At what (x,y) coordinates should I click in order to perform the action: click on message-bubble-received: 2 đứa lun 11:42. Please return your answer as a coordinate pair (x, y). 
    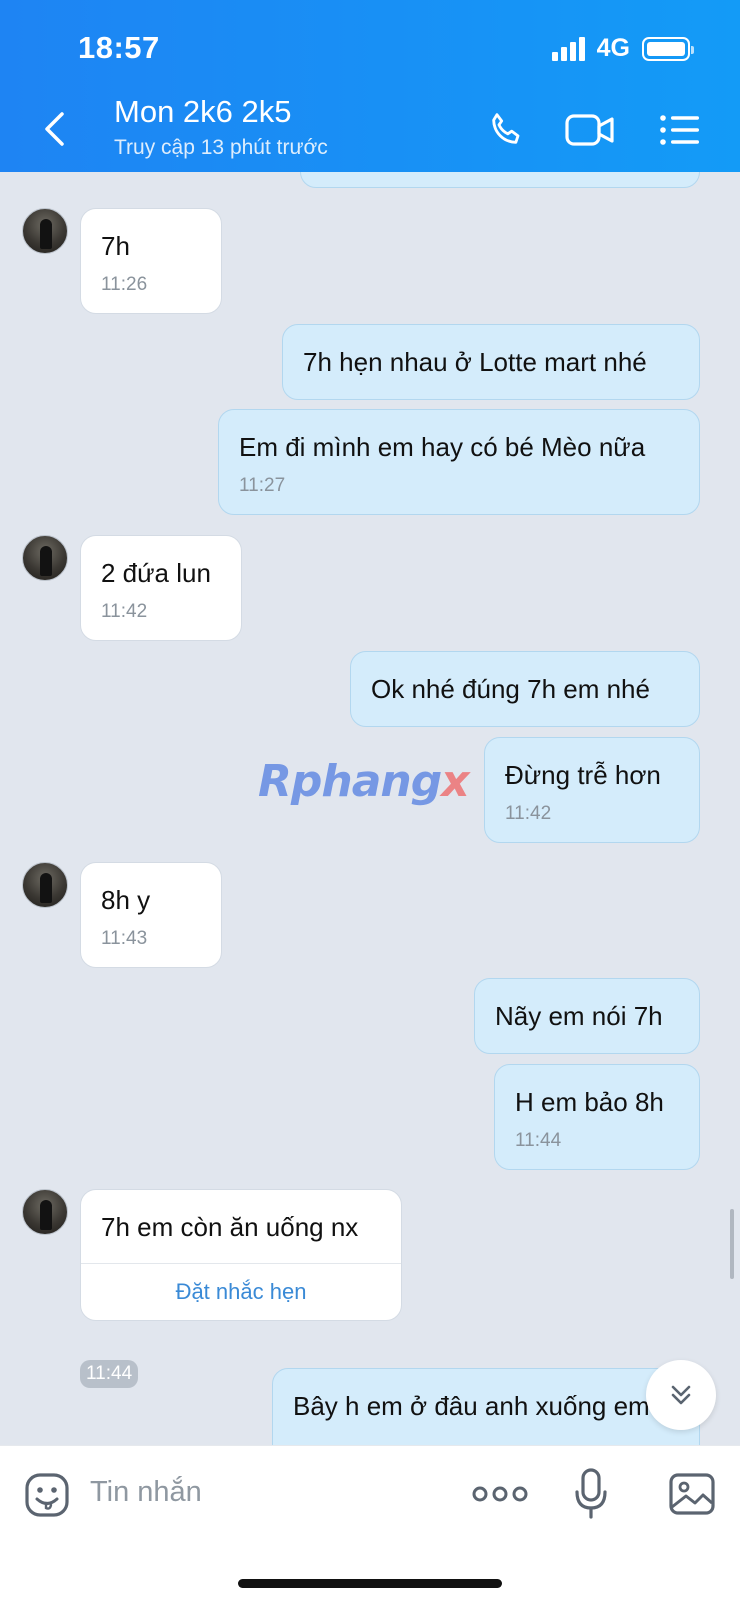
    Looking at the image, I should click on (161, 588).